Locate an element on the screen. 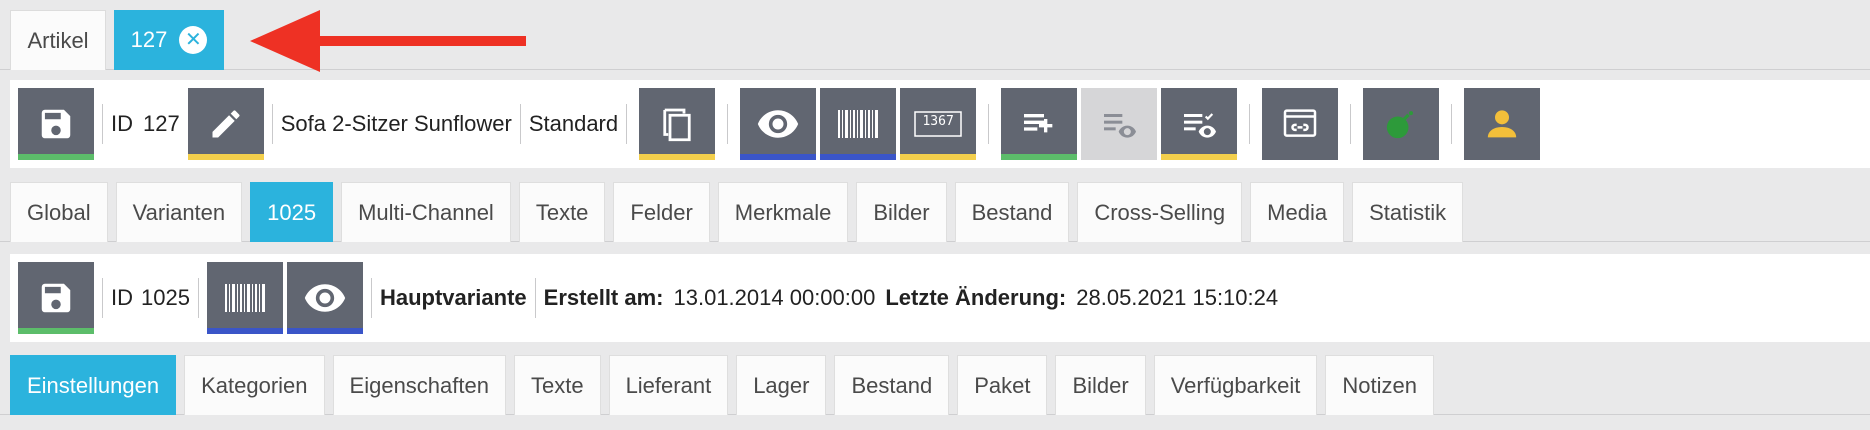 The width and height of the screenshot is (1870, 430). list-eye-icon is located at coordinates (1120, 126).